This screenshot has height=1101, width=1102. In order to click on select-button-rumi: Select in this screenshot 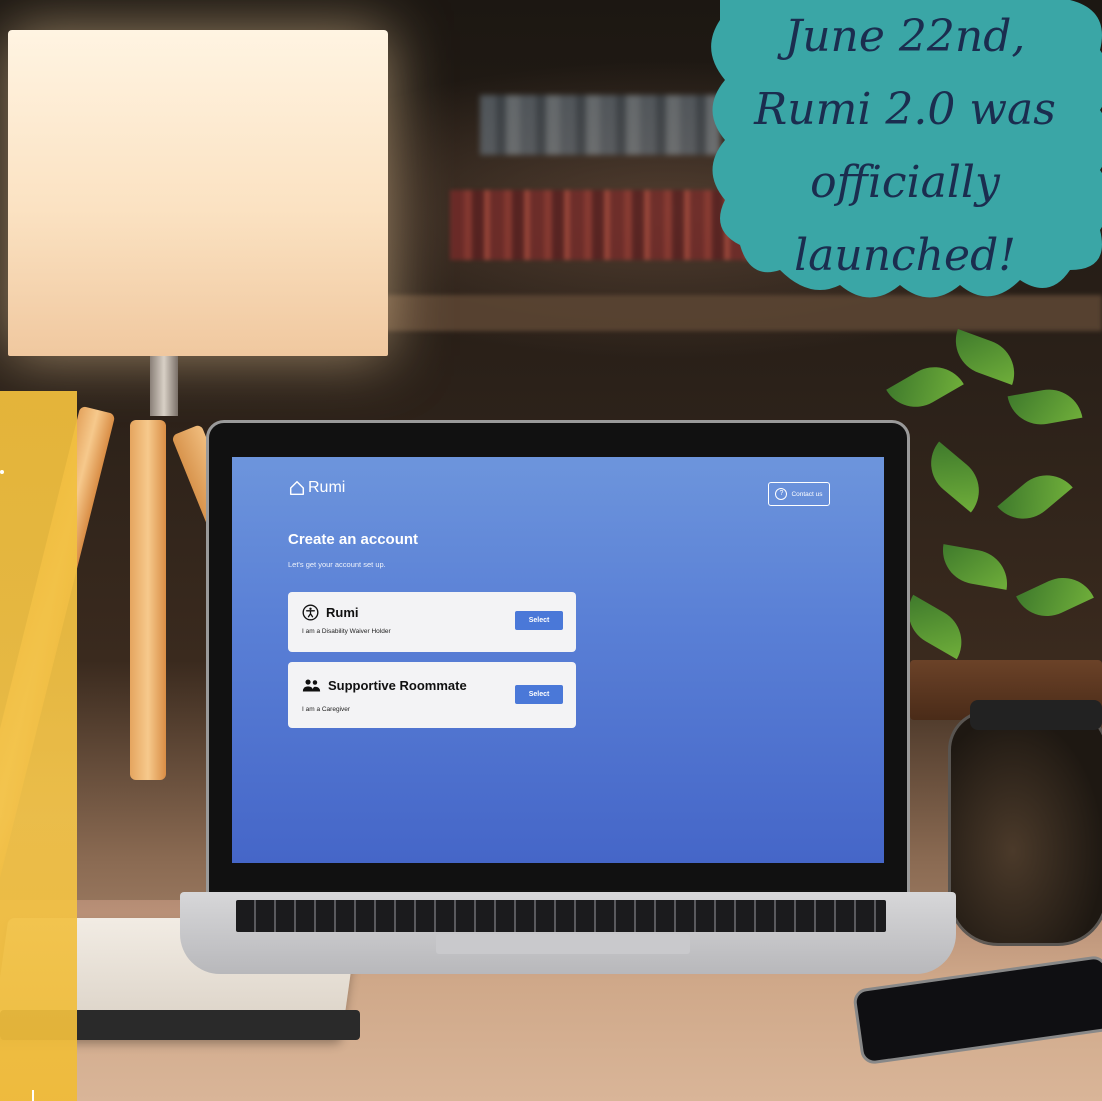, I will do `click(539, 620)`.